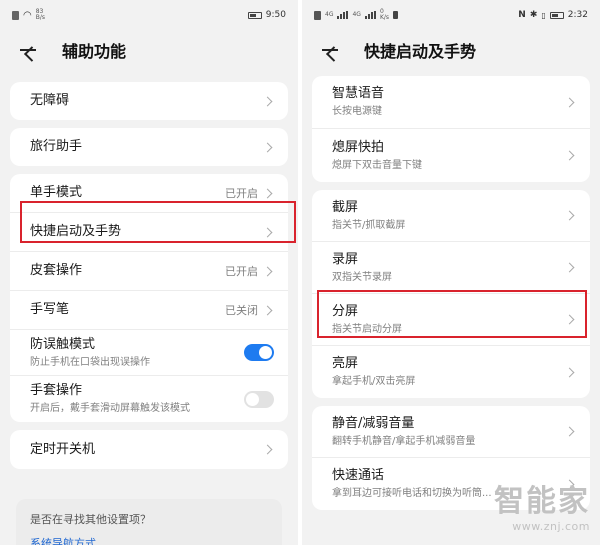 This screenshot has width=600, height=545. What do you see at coordinates (149, 540) in the screenshot?
I see `nav-method-link: 系统导航方式` at bounding box center [149, 540].